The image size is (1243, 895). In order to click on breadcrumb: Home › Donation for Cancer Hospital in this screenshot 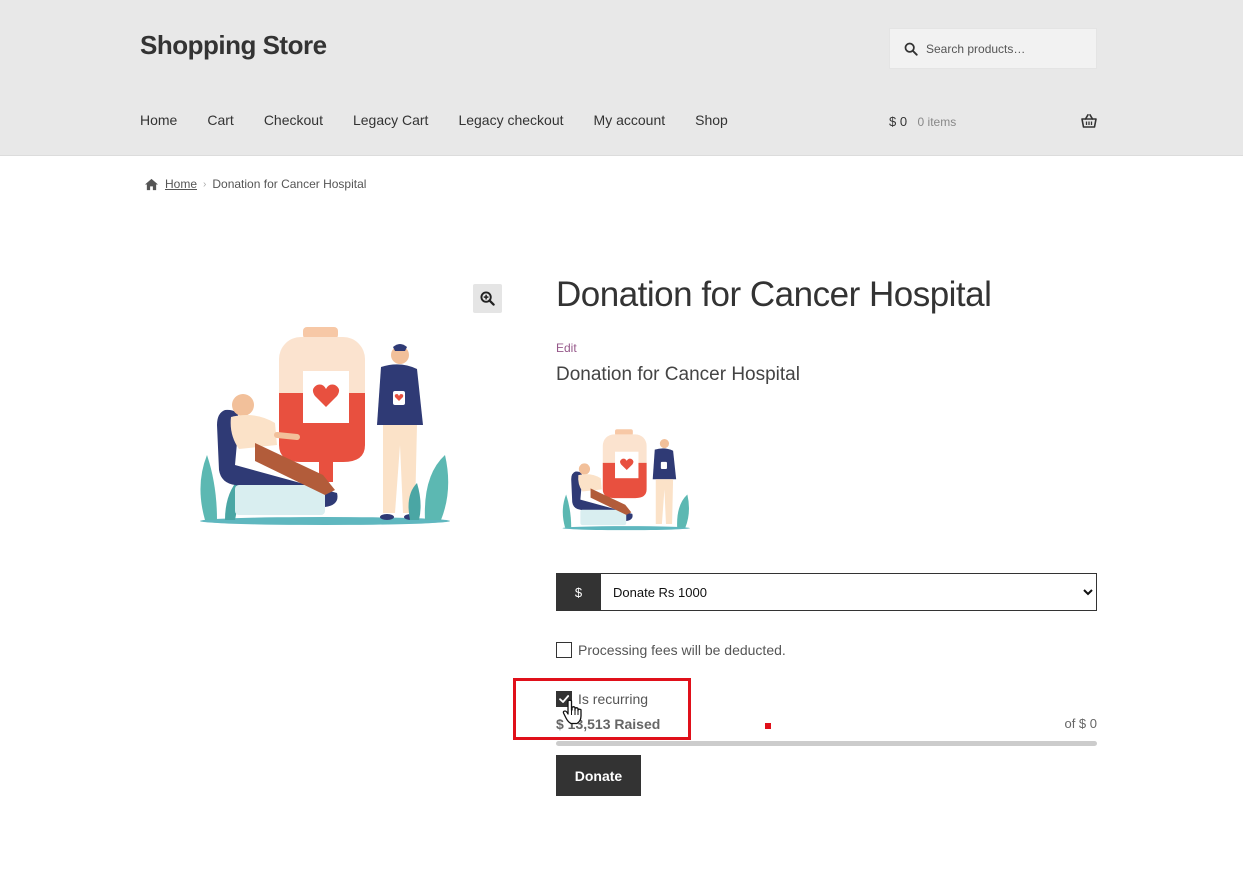, I will do `click(255, 184)`.